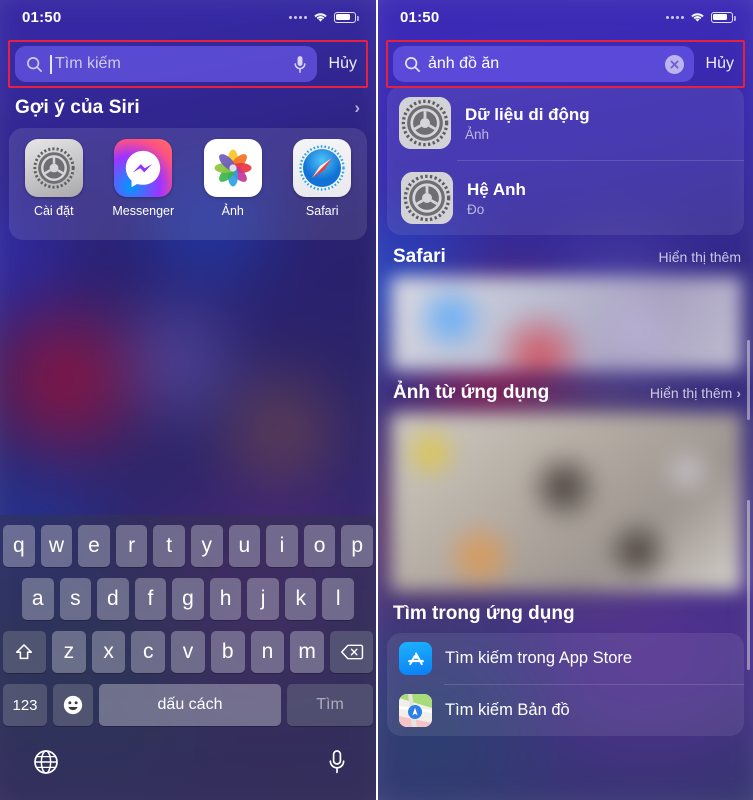 This screenshot has height=800, width=753. What do you see at coordinates (188, 184) in the screenshot?
I see `siri-app-suggestions: Cài đặt Messenger Ảnh Safari` at bounding box center [188, 184].